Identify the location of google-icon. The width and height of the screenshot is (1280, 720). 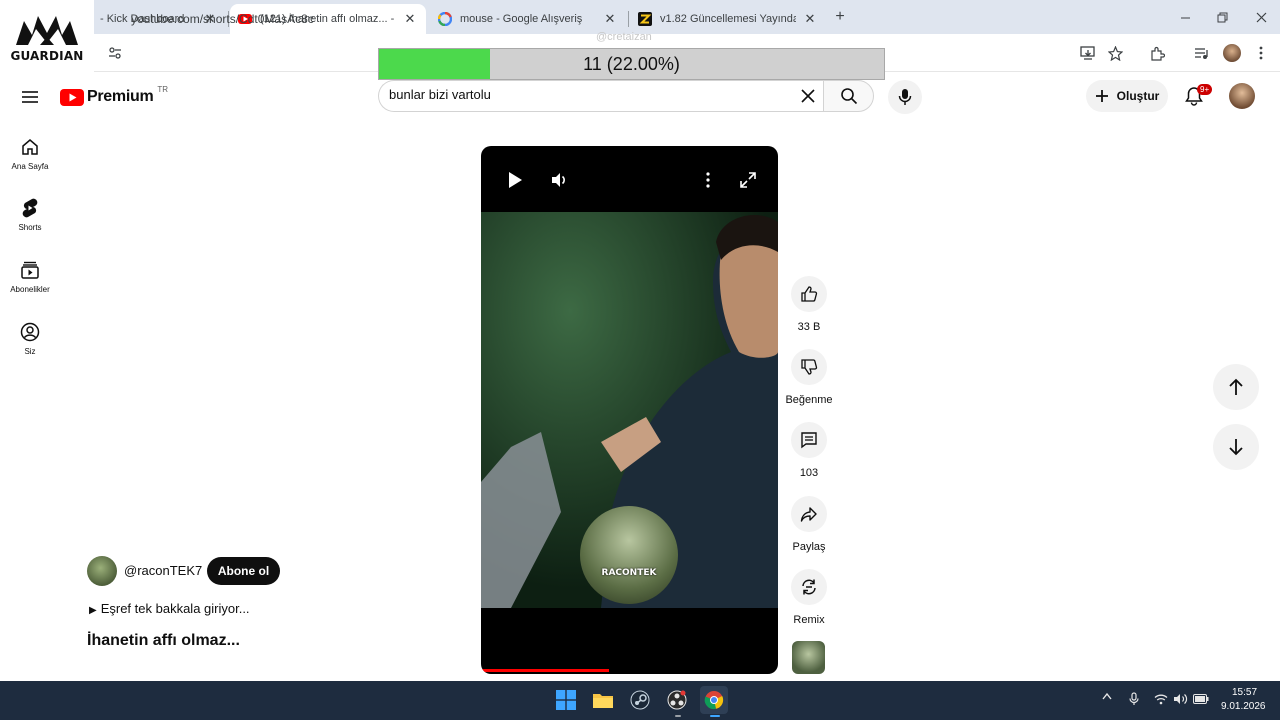
(445, 19).